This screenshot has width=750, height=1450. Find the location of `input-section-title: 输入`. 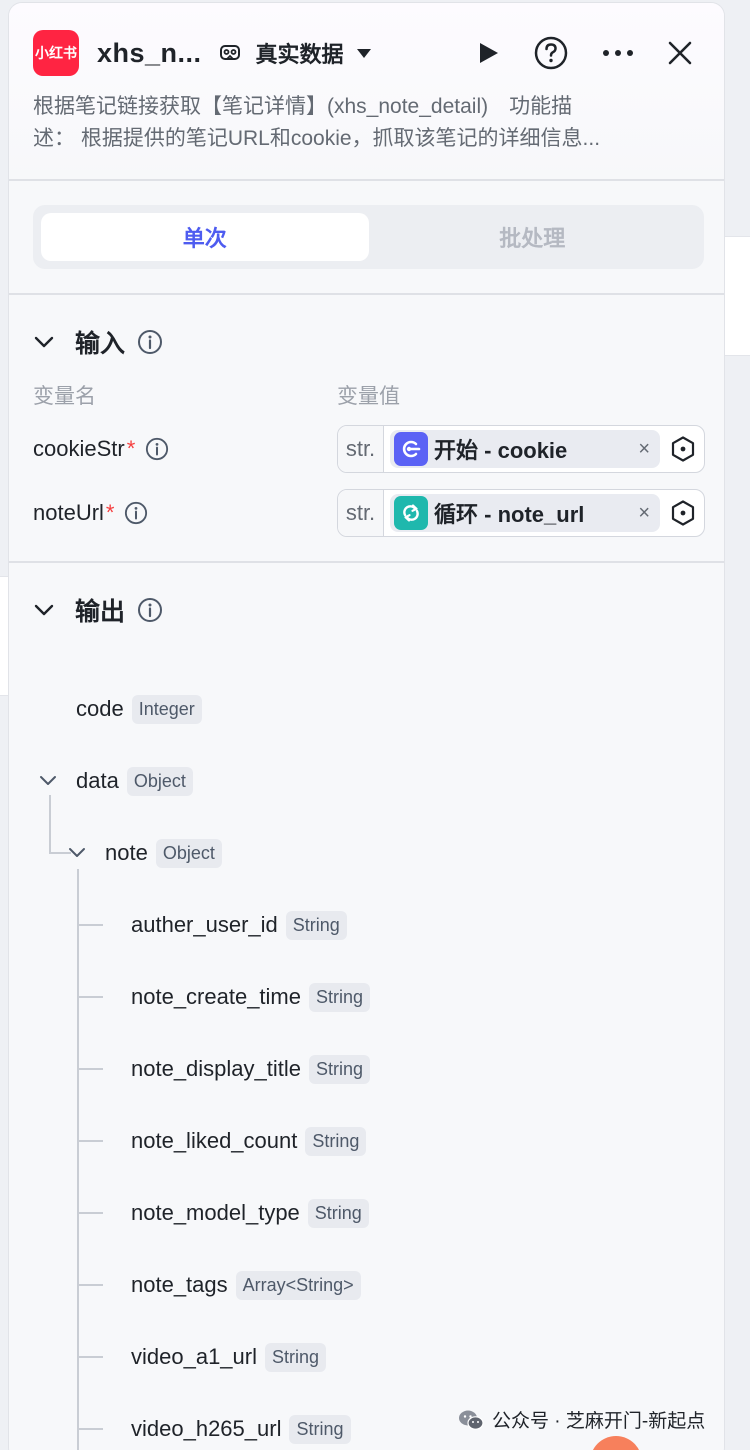

input-section-title: 输入 is located at coordinates (100, 344).